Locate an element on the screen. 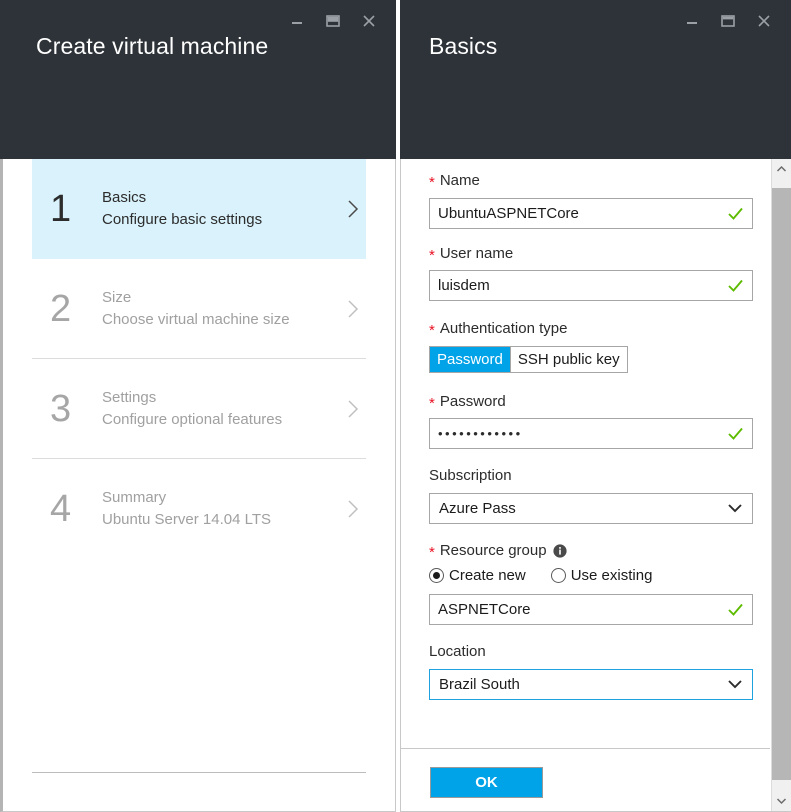 Image resolution: width=791 pixels, height=812 pixels. step-subtitle: Configure basic settings is located at coordinates (182, 219).